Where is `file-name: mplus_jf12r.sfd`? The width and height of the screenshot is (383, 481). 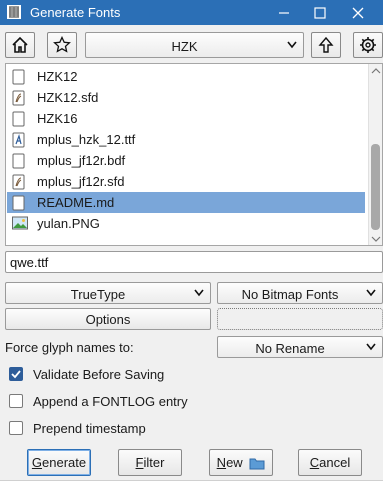 file-name: mplus_jf12r.sfd is located at coordinates (81, 181).